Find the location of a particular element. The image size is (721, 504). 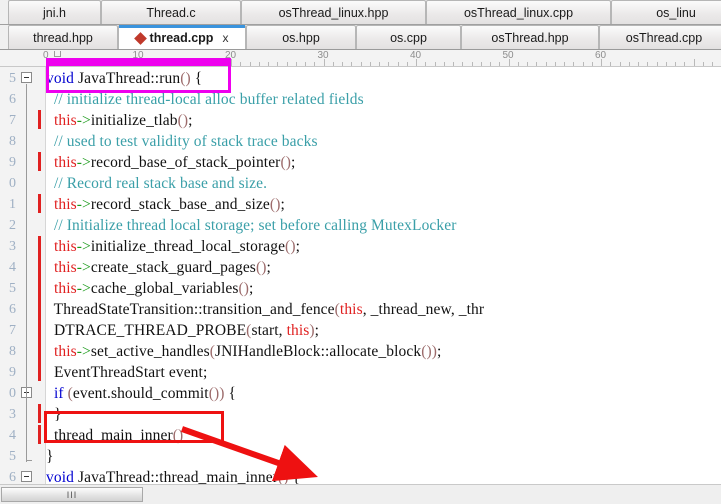

code-line: DTRACE_THREAD_PROBE(start, this); is located at coordinates (182, 330).